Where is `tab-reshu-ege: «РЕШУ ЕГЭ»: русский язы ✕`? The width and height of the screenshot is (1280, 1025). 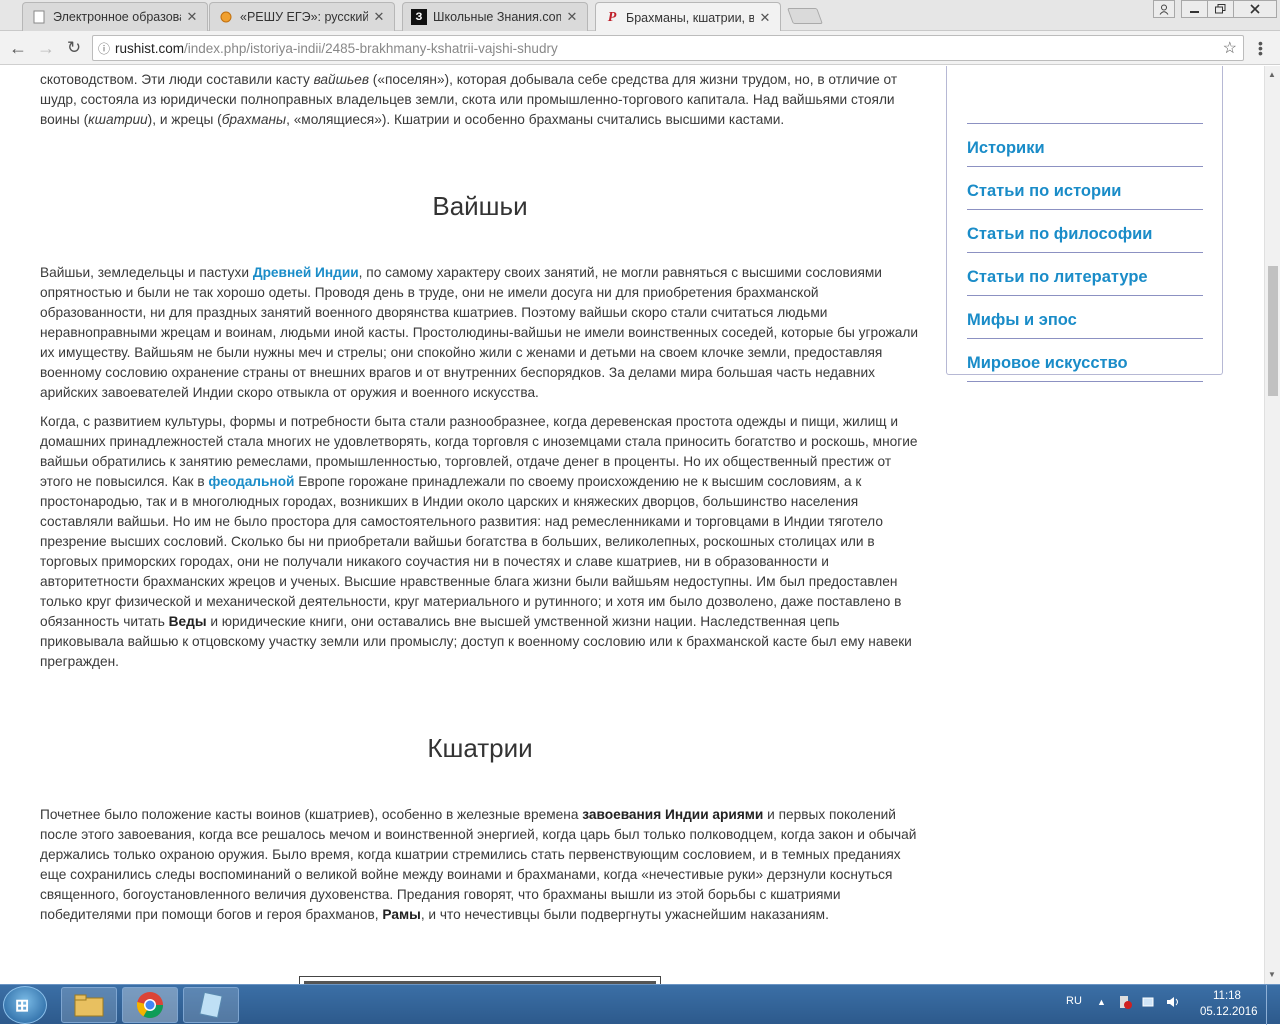
tab-reshu-ege: «РЕШУ ЕГЭ»: русский язы ✕ is located at coordinates (302, 16).